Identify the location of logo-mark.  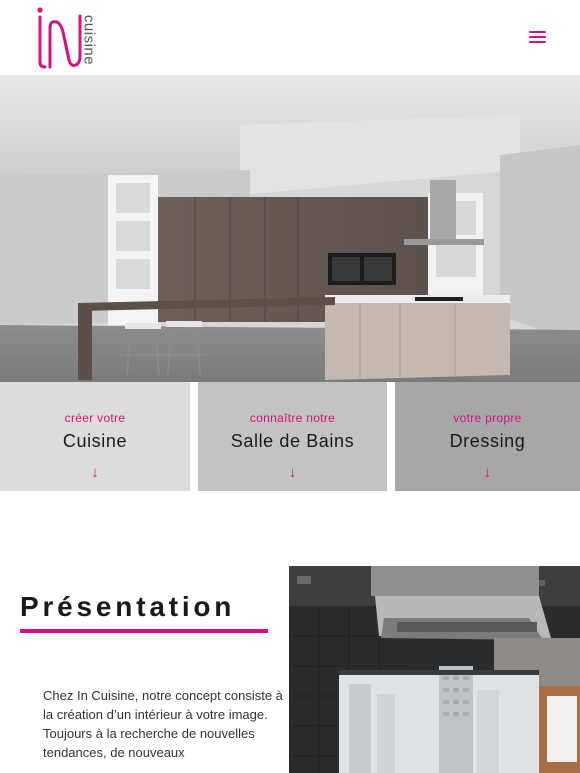
(59, 38).